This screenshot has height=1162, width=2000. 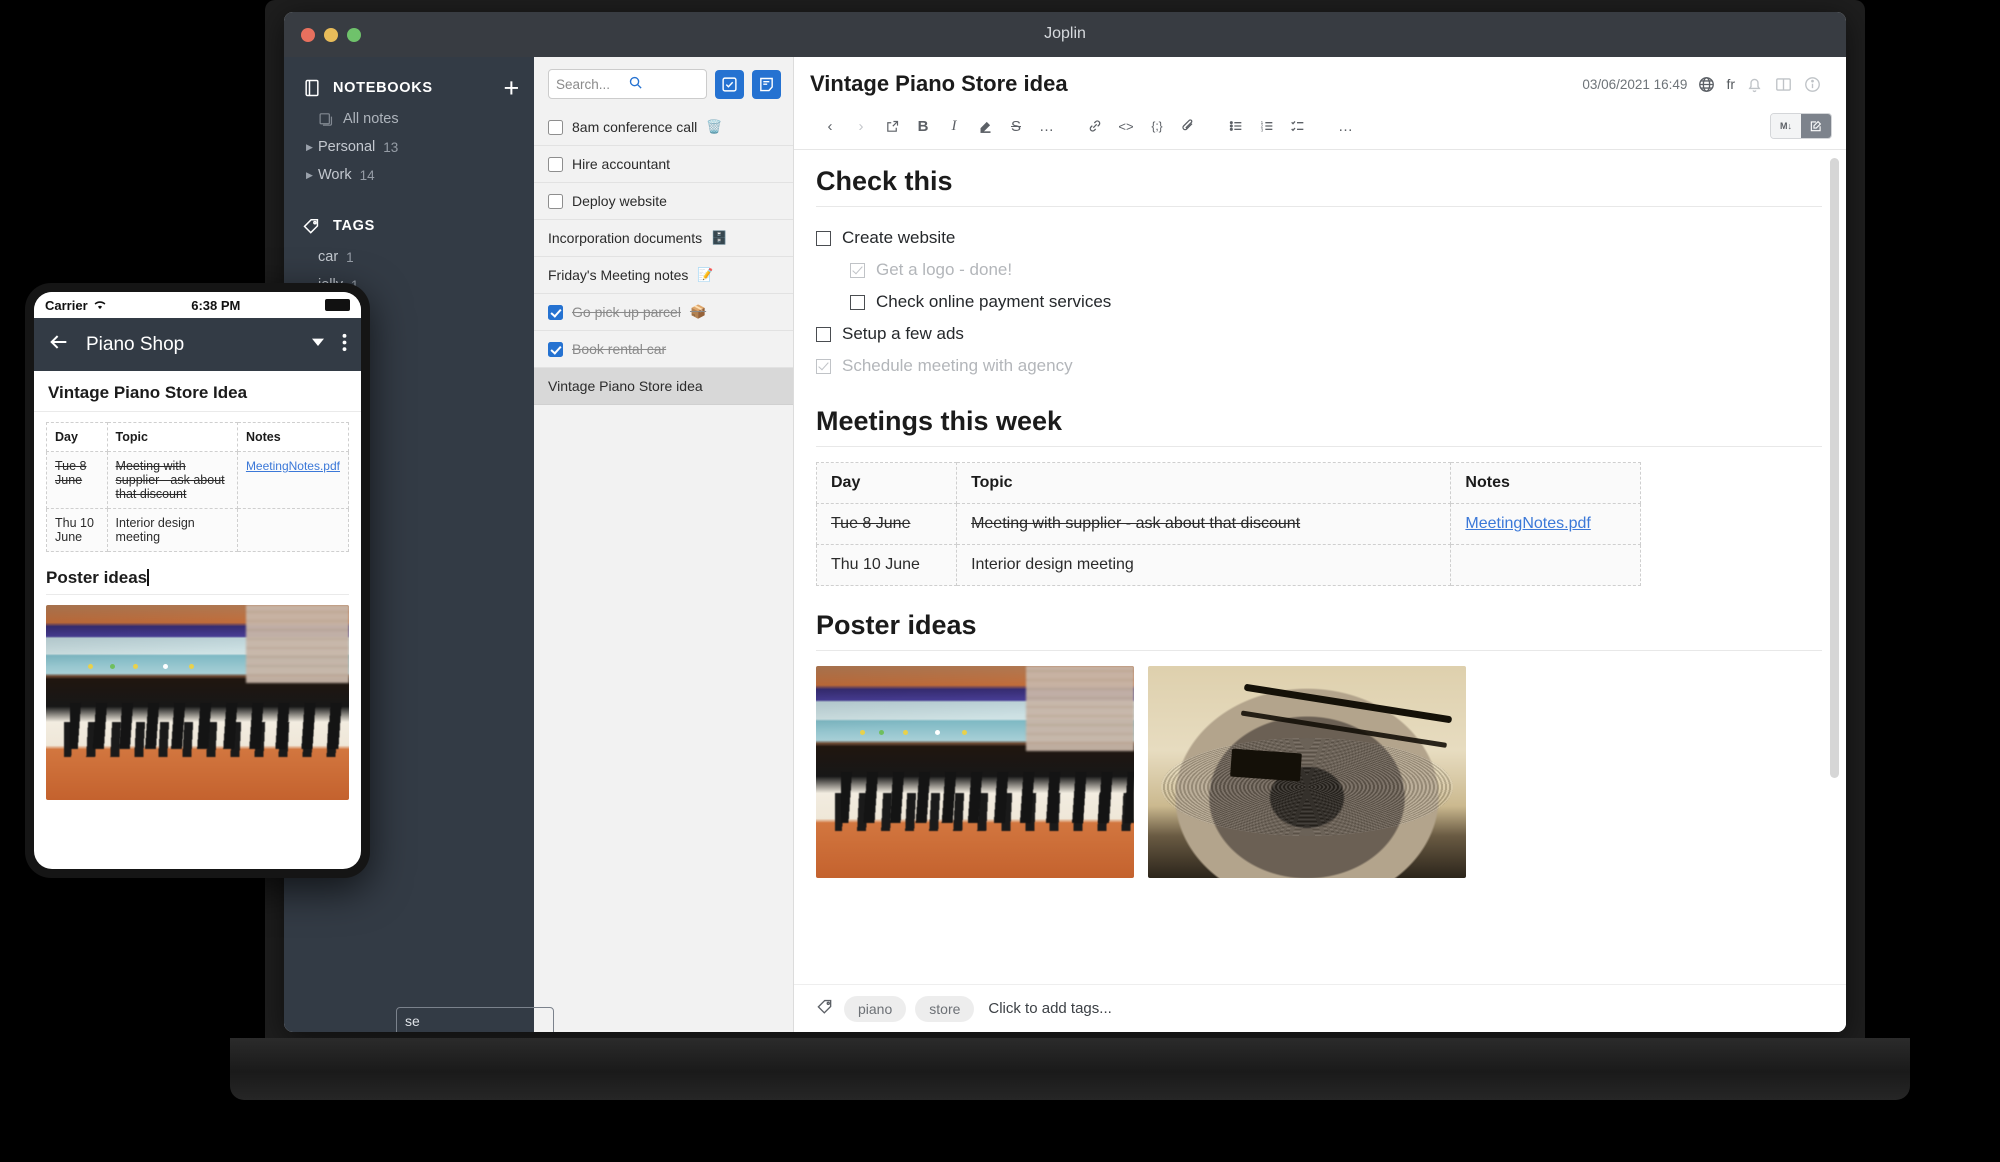 I want to click on phone-note-title: Vintage Piano Store Idea, so click(x=197, y=391).